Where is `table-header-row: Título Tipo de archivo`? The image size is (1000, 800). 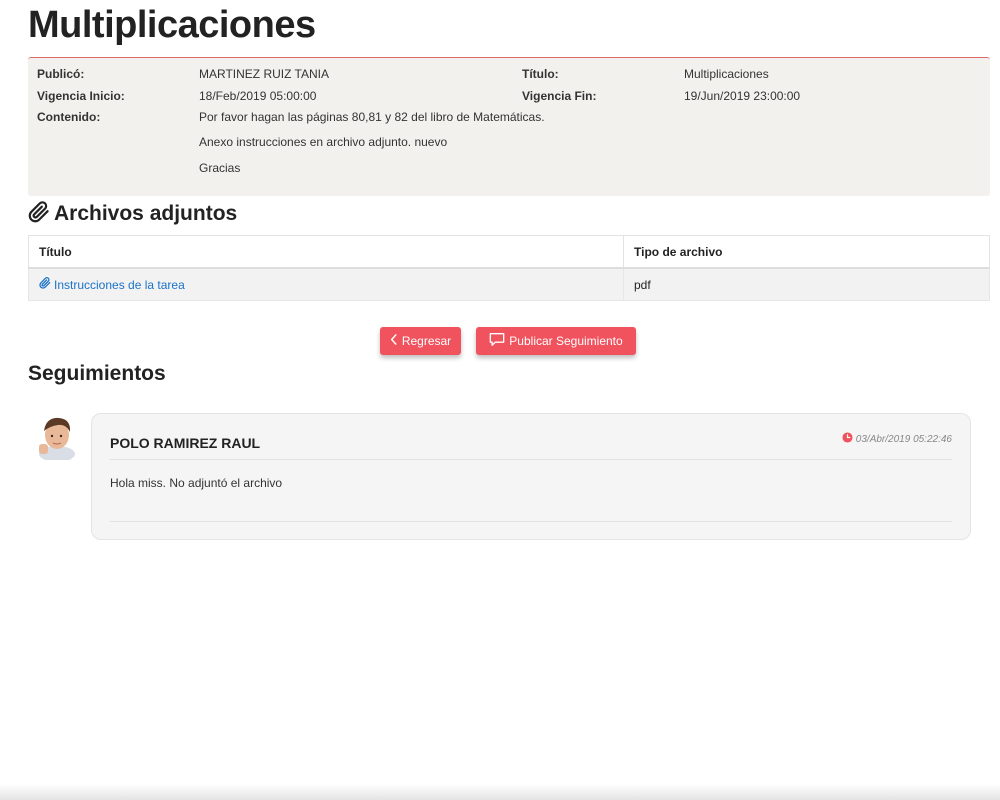 table-header-row: Título Tipo de archivo is located at coordinates (509, 252).